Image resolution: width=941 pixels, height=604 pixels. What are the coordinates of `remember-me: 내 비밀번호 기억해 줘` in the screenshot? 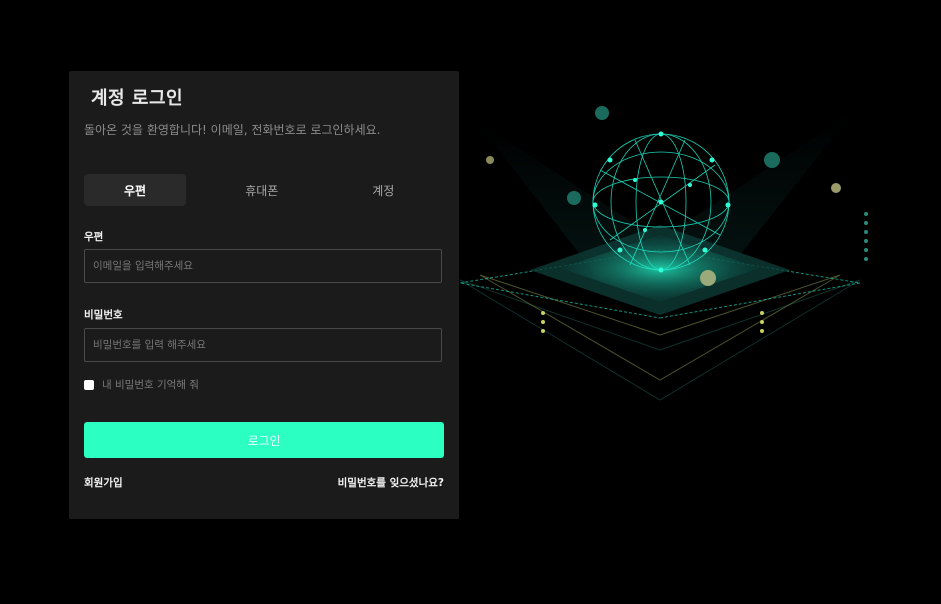 It's located at (141, 384).